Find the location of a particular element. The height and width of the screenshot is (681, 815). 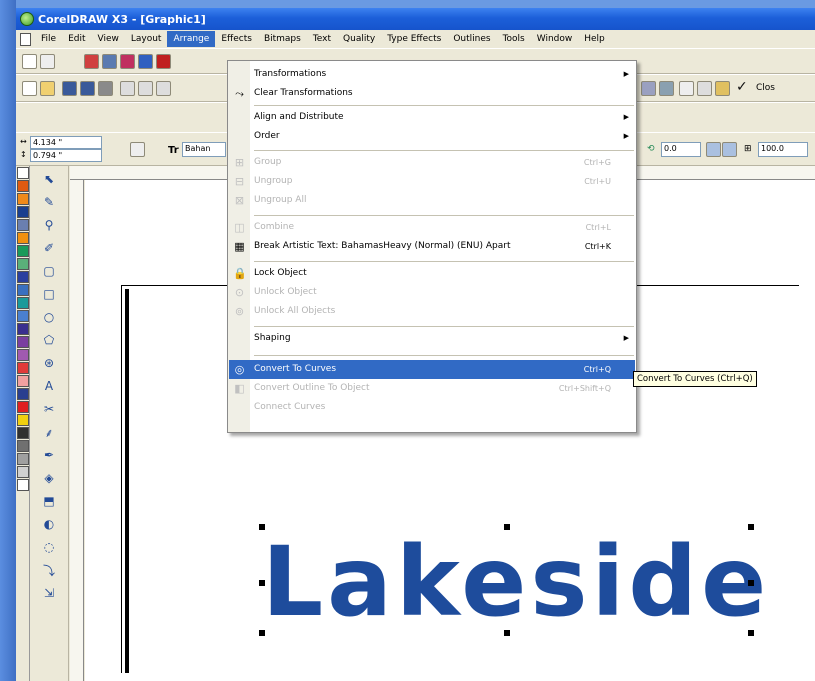

menu-item-transformations: Transformations ▶ is located at coordinates (432, 74).